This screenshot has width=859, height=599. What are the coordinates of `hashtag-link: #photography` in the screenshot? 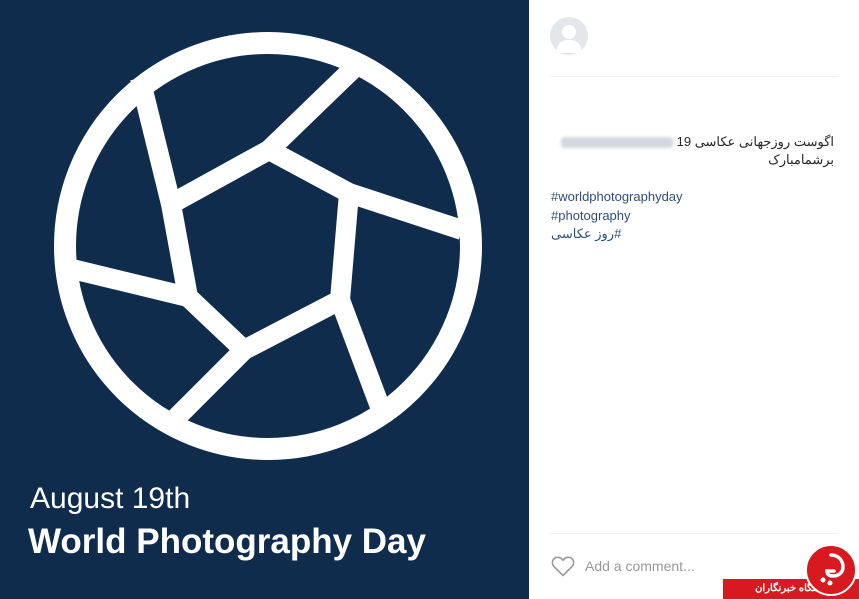 It's located at (617, 216).